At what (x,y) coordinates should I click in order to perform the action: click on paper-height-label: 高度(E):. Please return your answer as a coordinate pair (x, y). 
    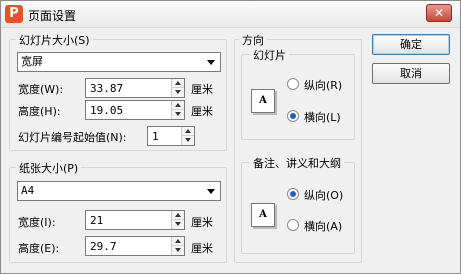
    Looking at the image, I should click on (39, 248).